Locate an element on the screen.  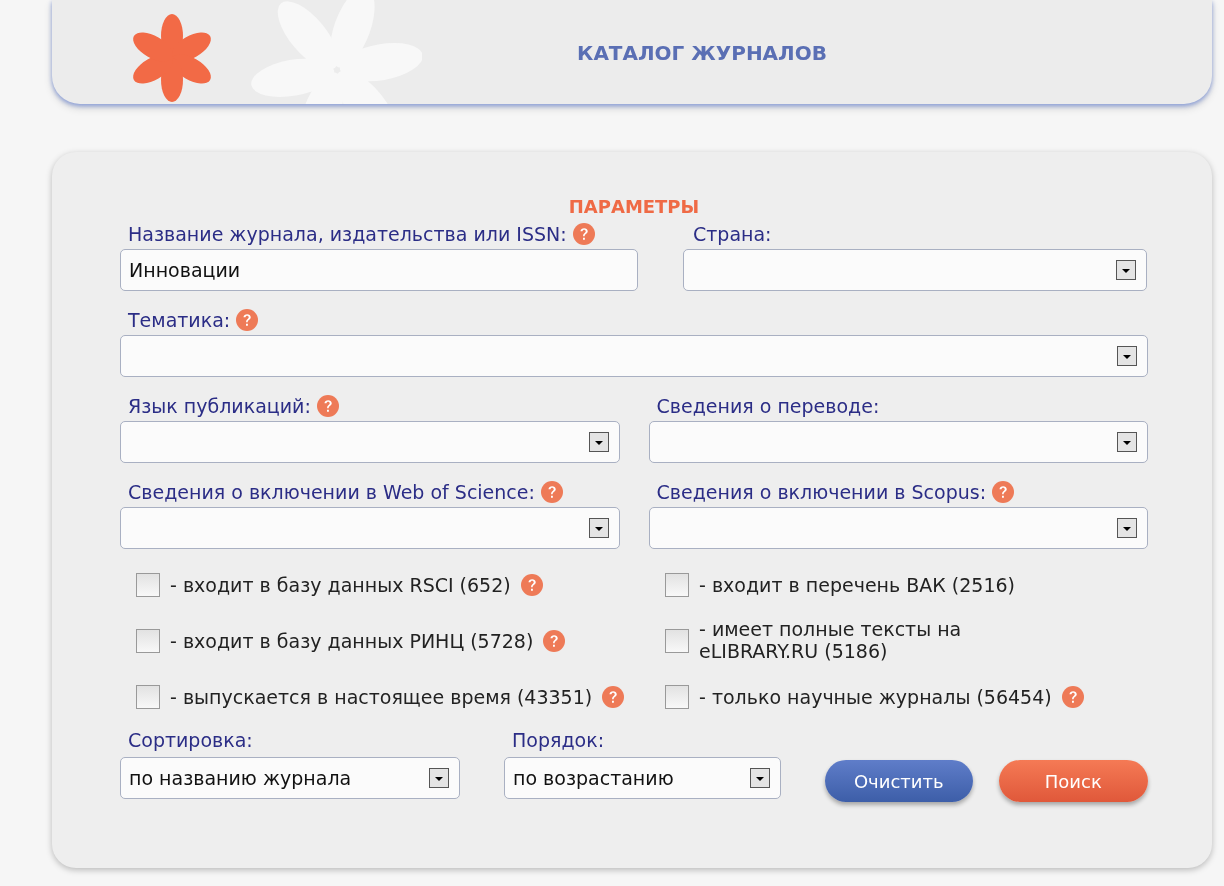
checkbox-label: - только научные журналы (56454) is located at coordinates (875, 697).